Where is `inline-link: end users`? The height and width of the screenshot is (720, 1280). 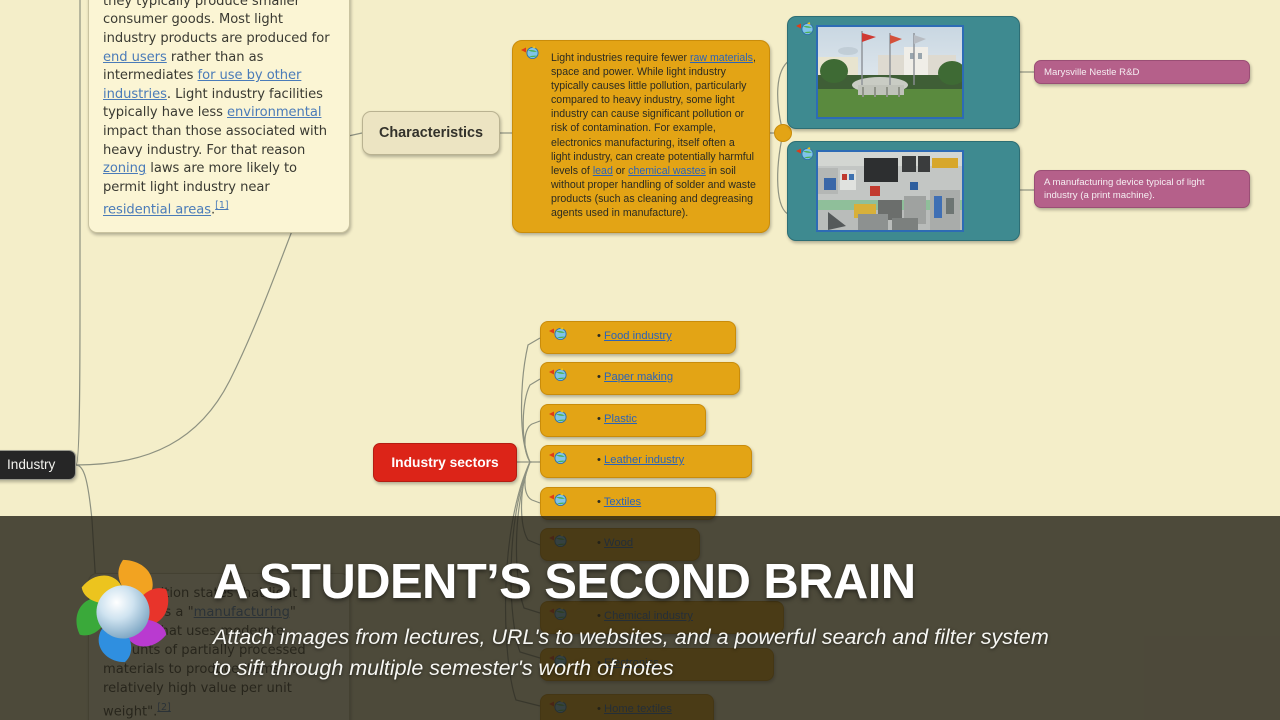
inline-link: end users is located at coordinates (135, 57).